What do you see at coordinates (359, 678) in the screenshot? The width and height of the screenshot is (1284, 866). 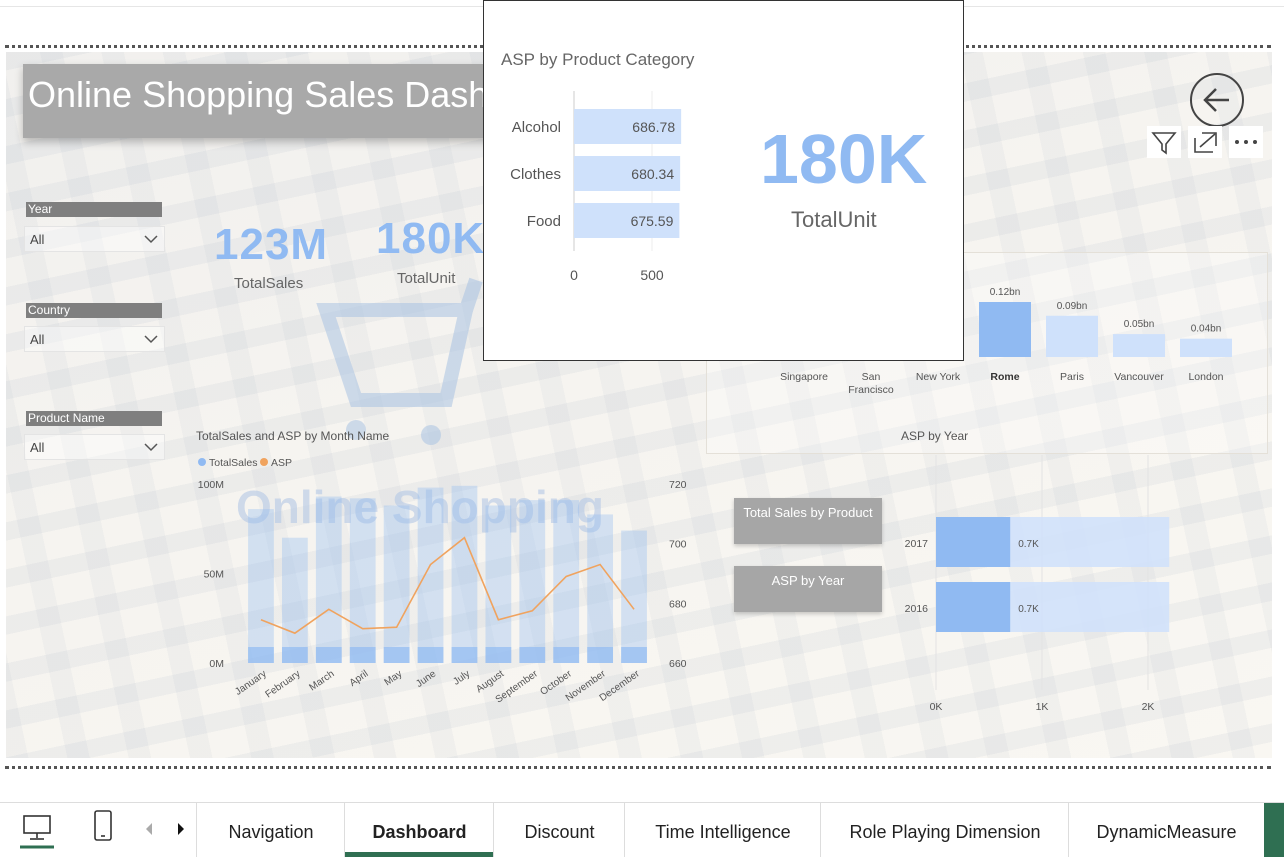 I see `x-tick-label: April` at bounding box center [359, 678].